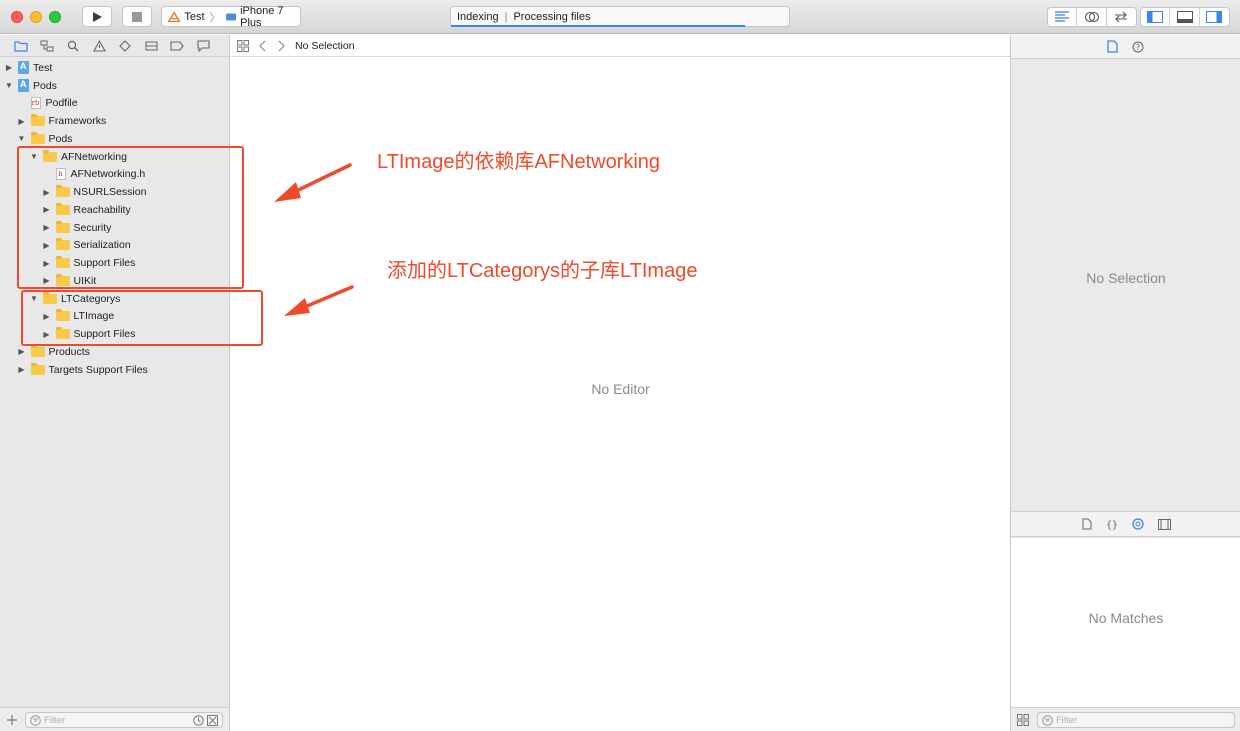 Image resolution: width=1240 pixels, height=731 pixels. I want to click on breakpoint-icon, so click(177, 45).